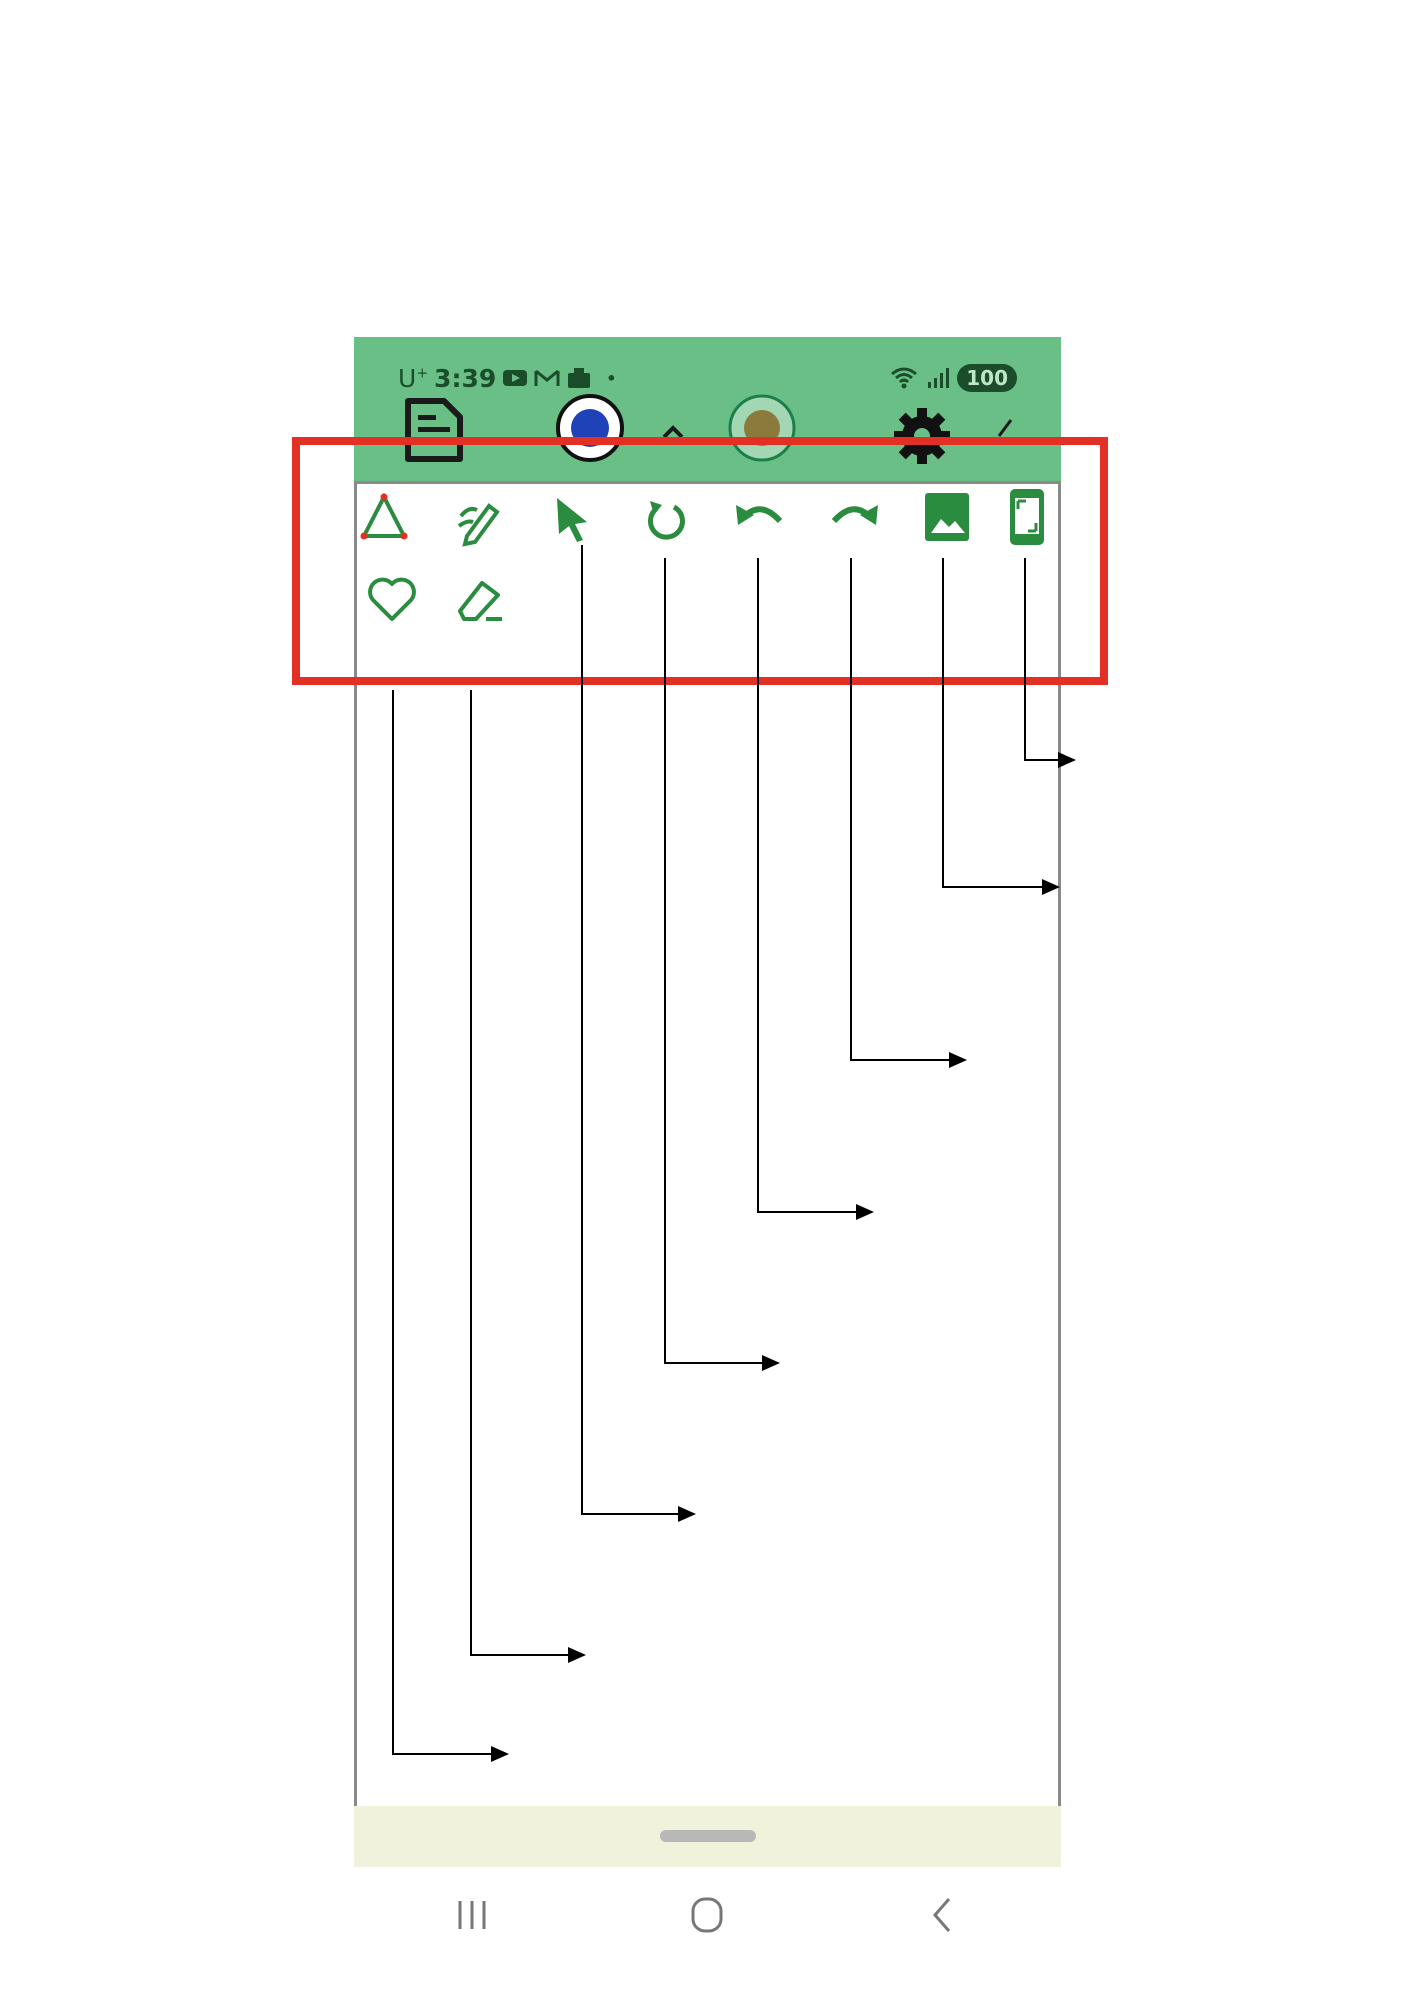 This screenshot has height=2000, width=1413. I want to click on arrow-image, so click(1001, 726).